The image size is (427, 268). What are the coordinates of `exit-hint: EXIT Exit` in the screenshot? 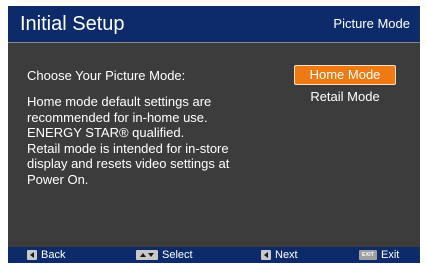 It's located at (379, 255).